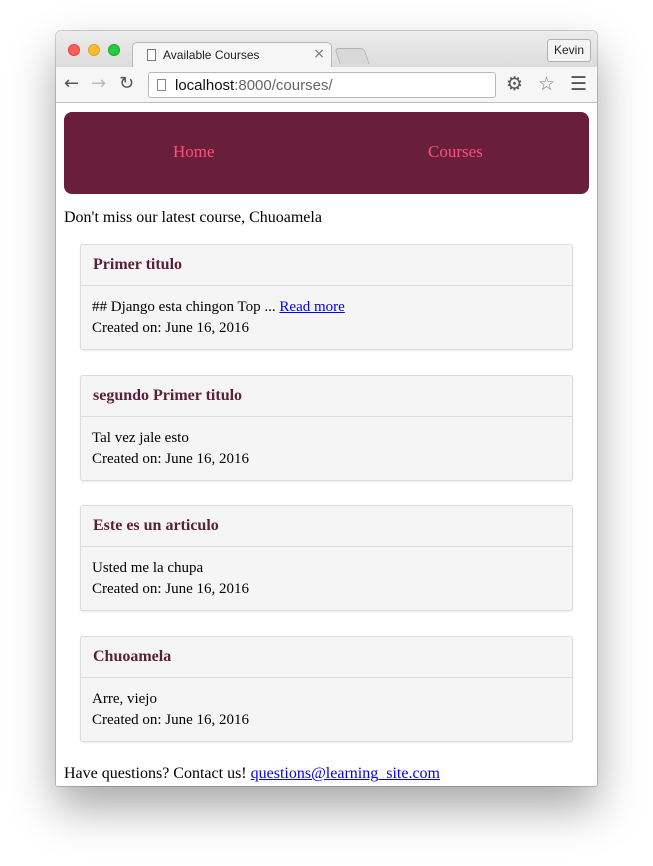  What do you see at coordinates (193, 217) in the screenshot?
I see `latest-course-message: Don't miss our latest course, Chuoamela` at bounding box center [193, 217].